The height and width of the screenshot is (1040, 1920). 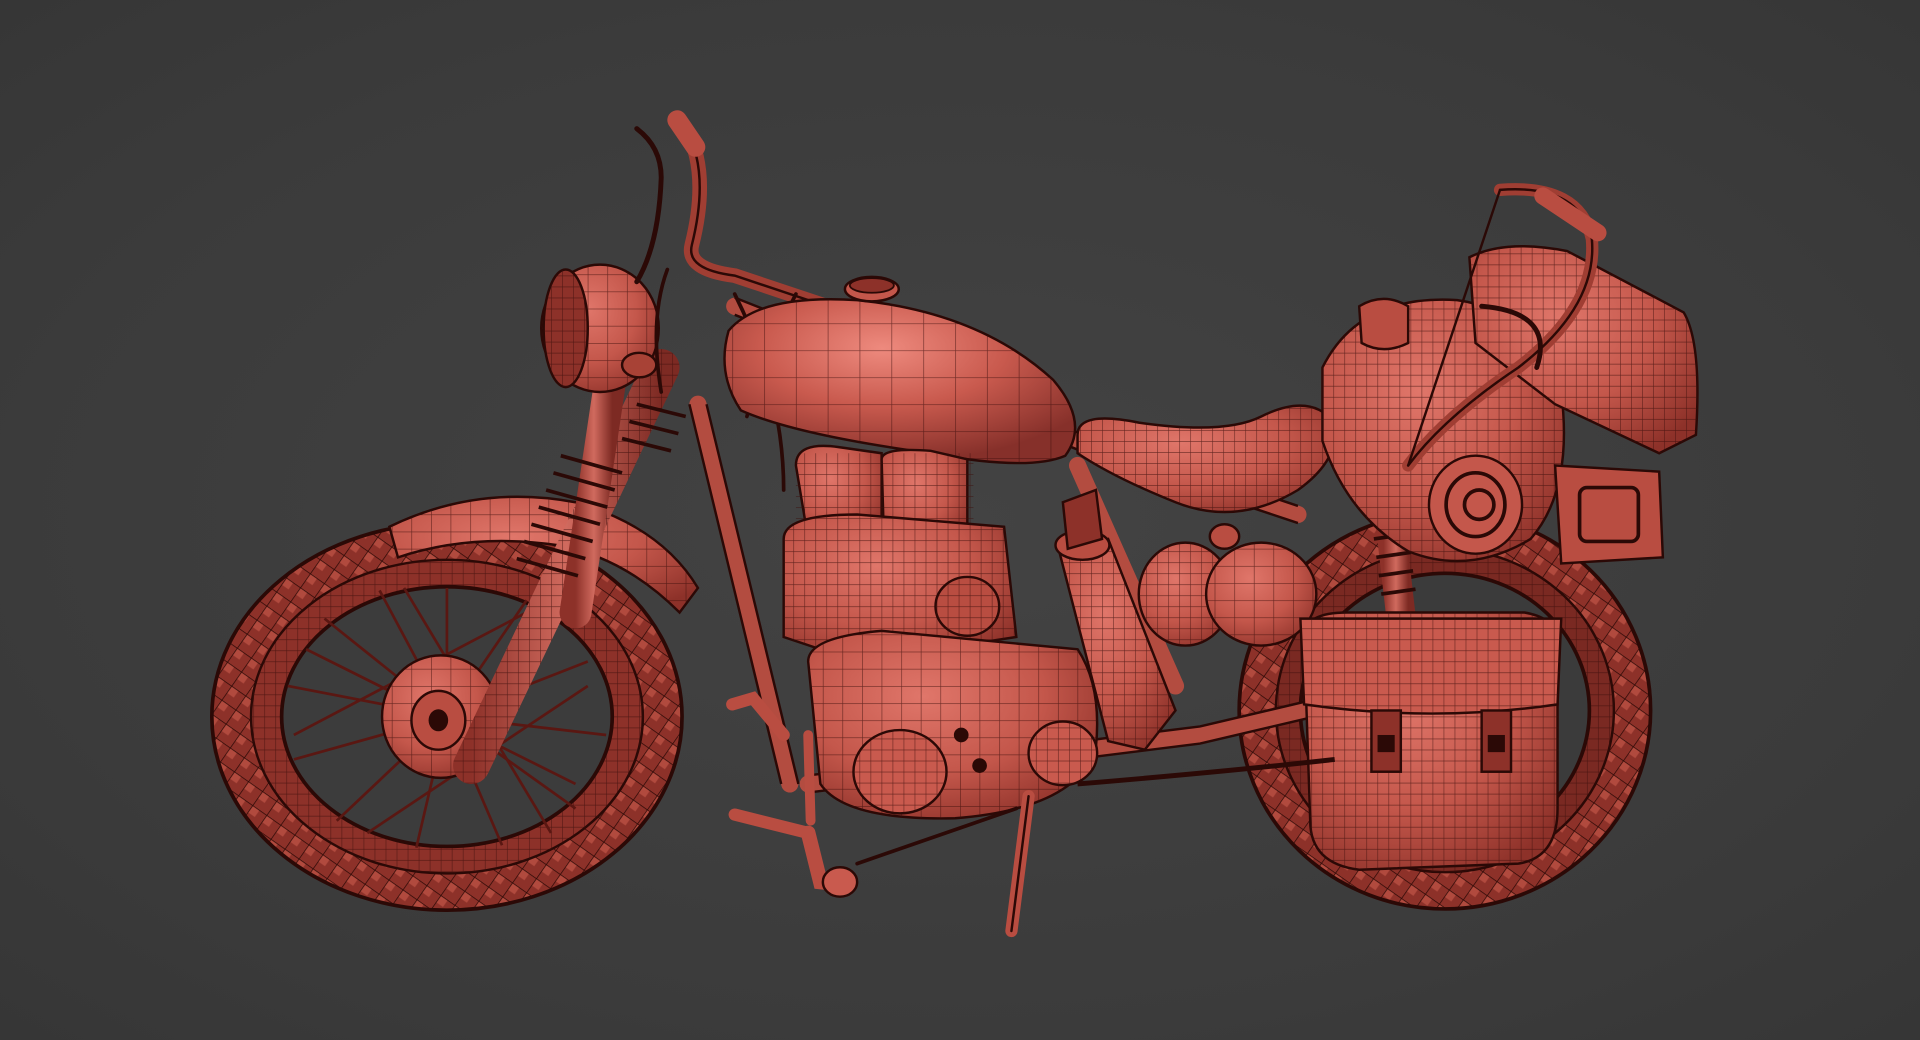 What do you see at coordinates (1206, 459) in the screenshot?
I see `seat-icon` at bounding box center [1206, 459].